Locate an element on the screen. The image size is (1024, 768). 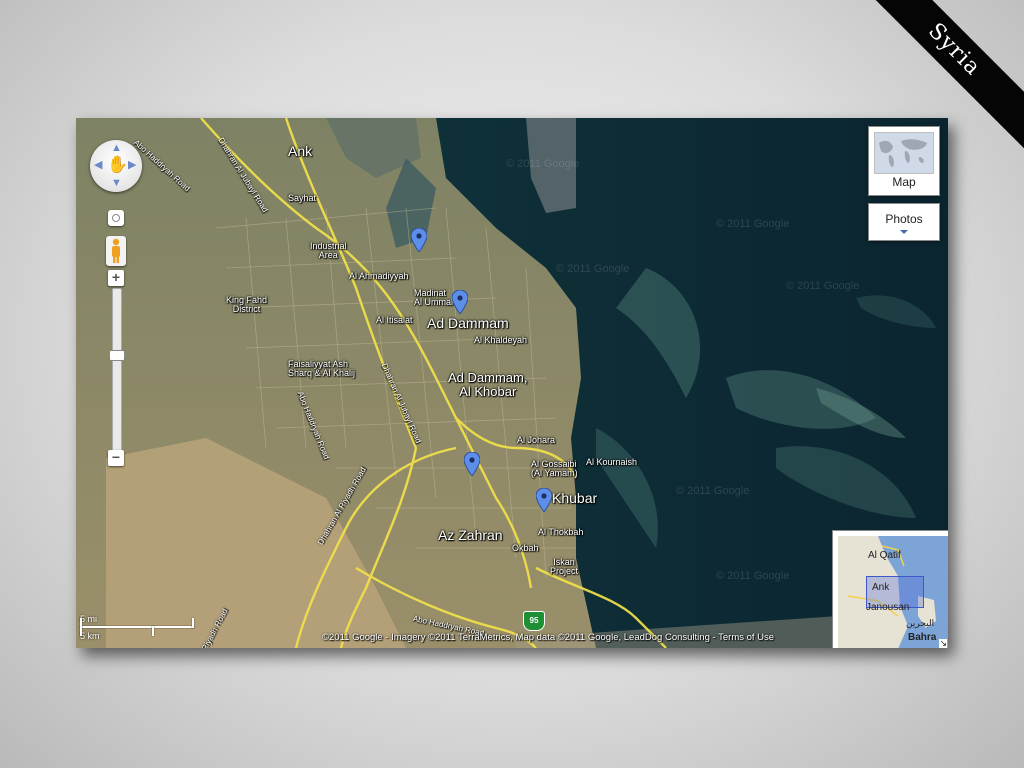
pan-right-icon: ▶ is located at coordinates (132, 165).